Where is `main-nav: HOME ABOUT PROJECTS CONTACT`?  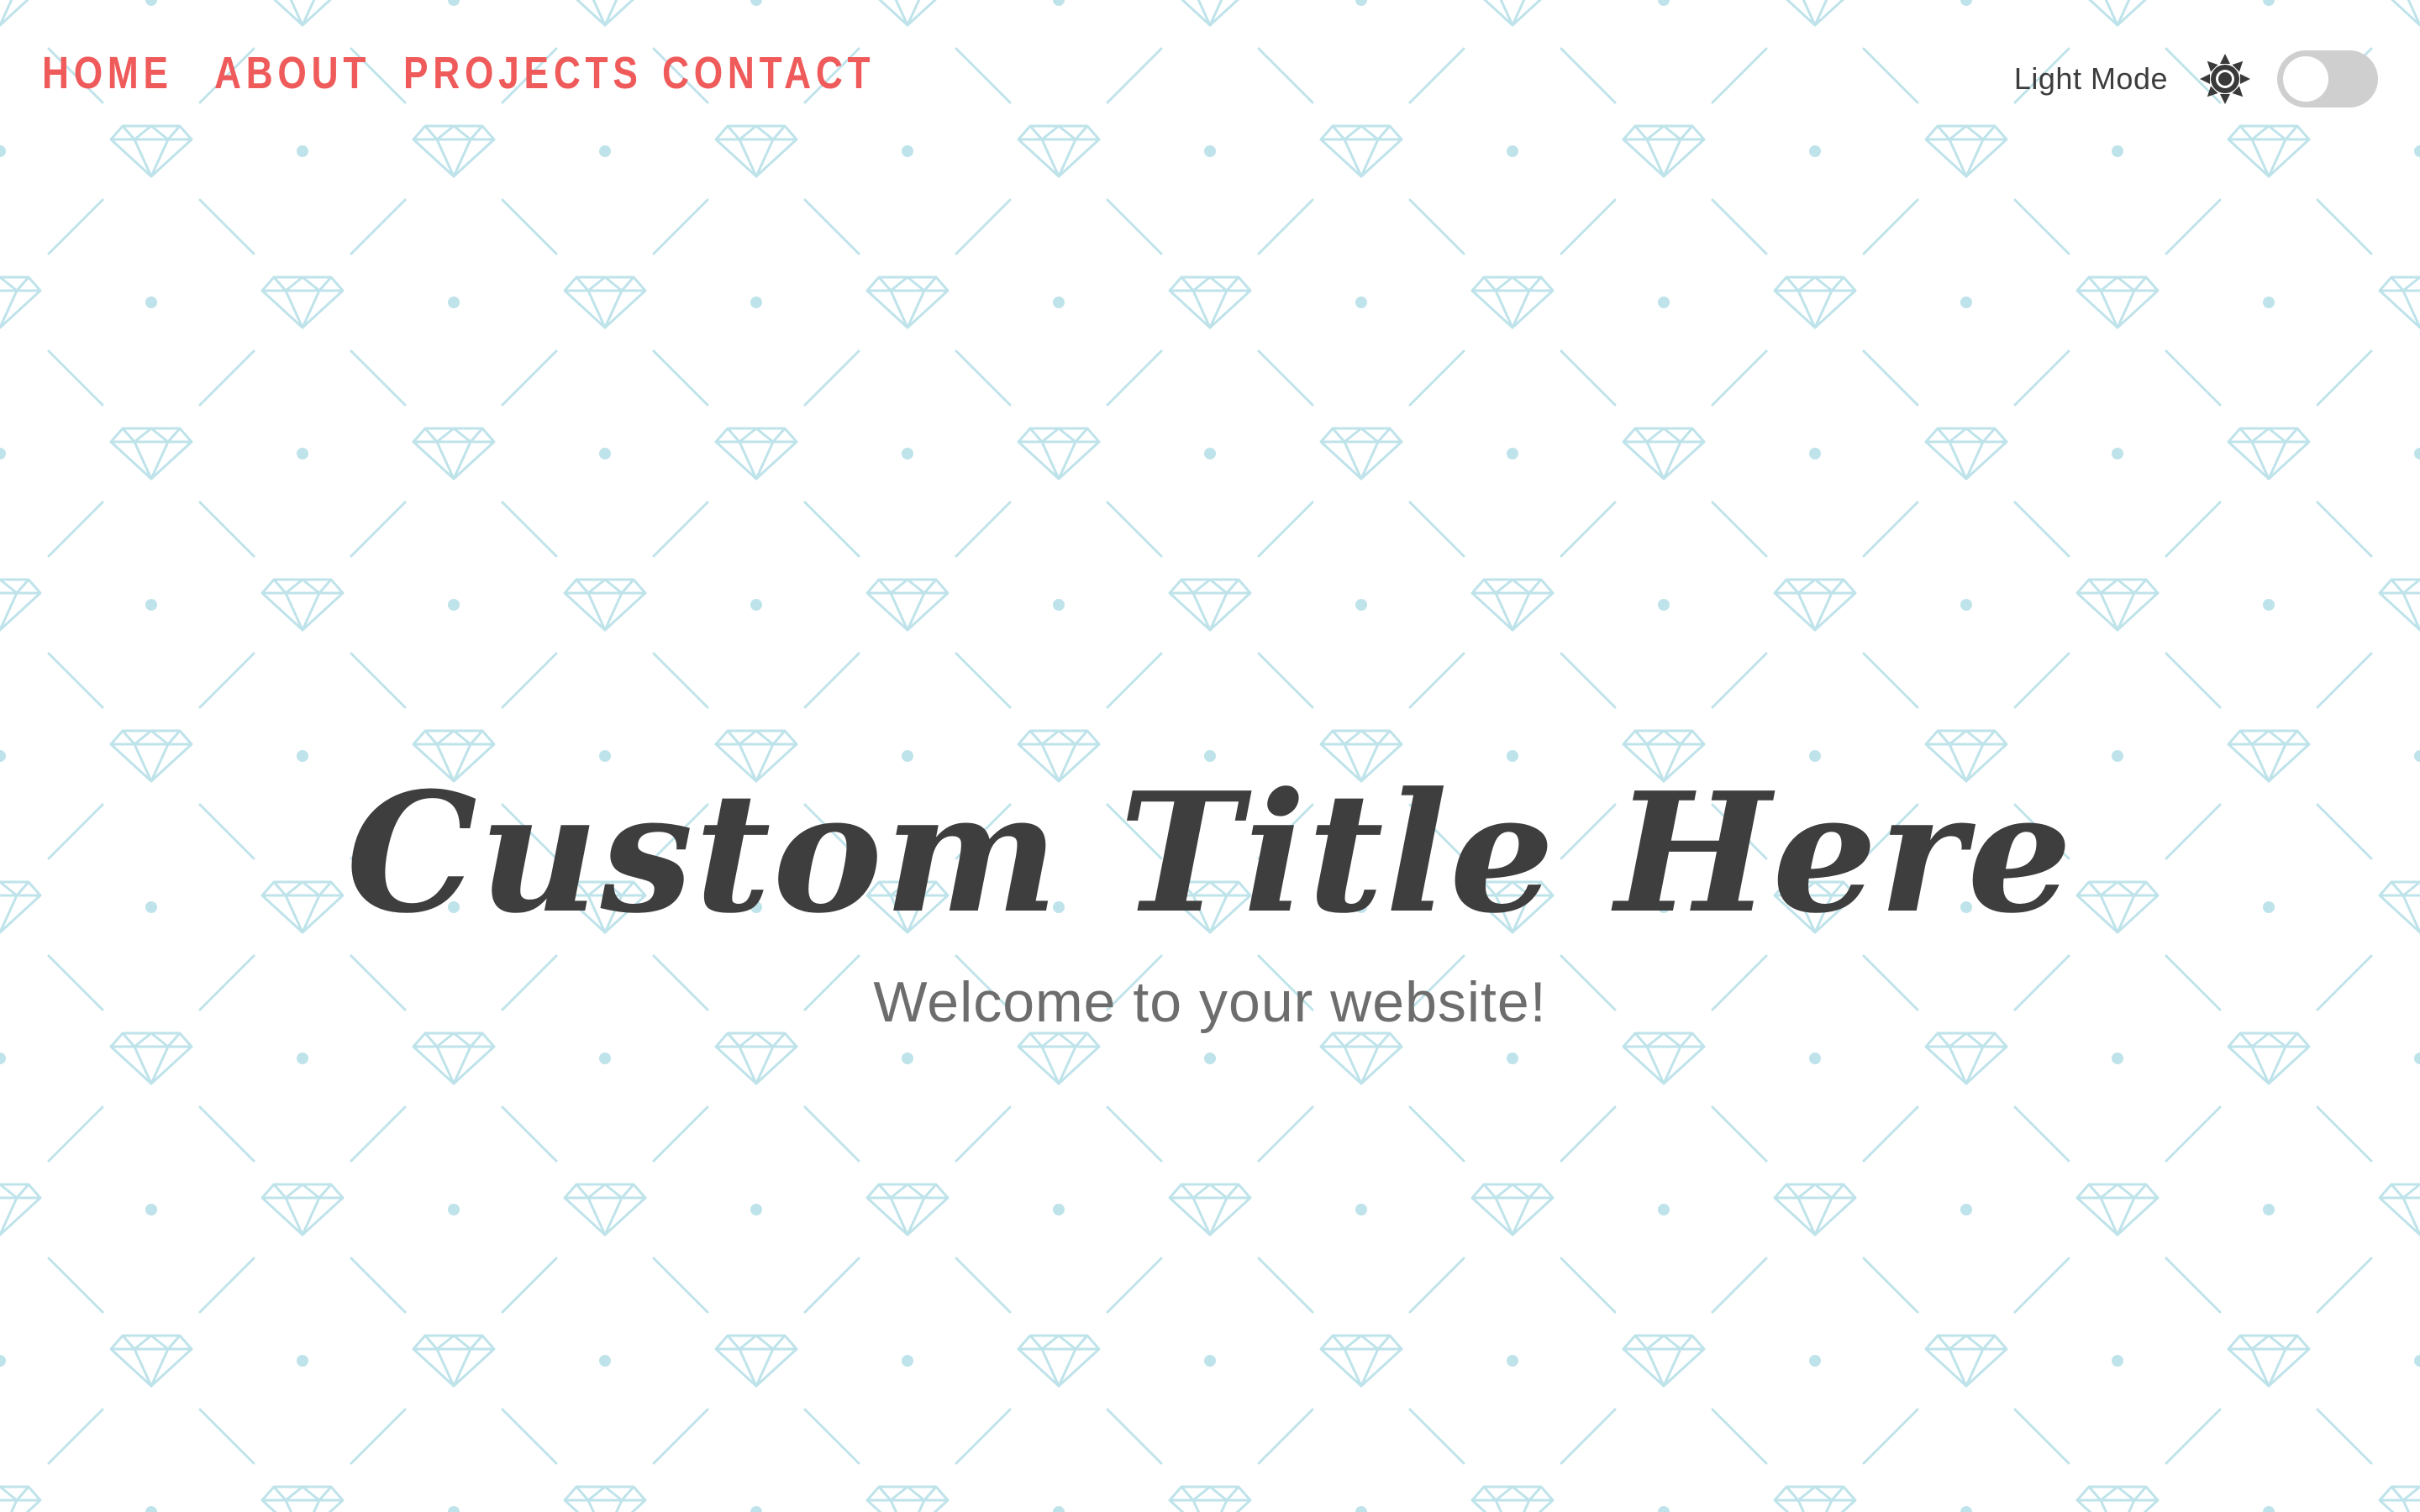 main-nav: HOME ABOUT PROJECTS CONTACT is located at coordinates (462, 73).